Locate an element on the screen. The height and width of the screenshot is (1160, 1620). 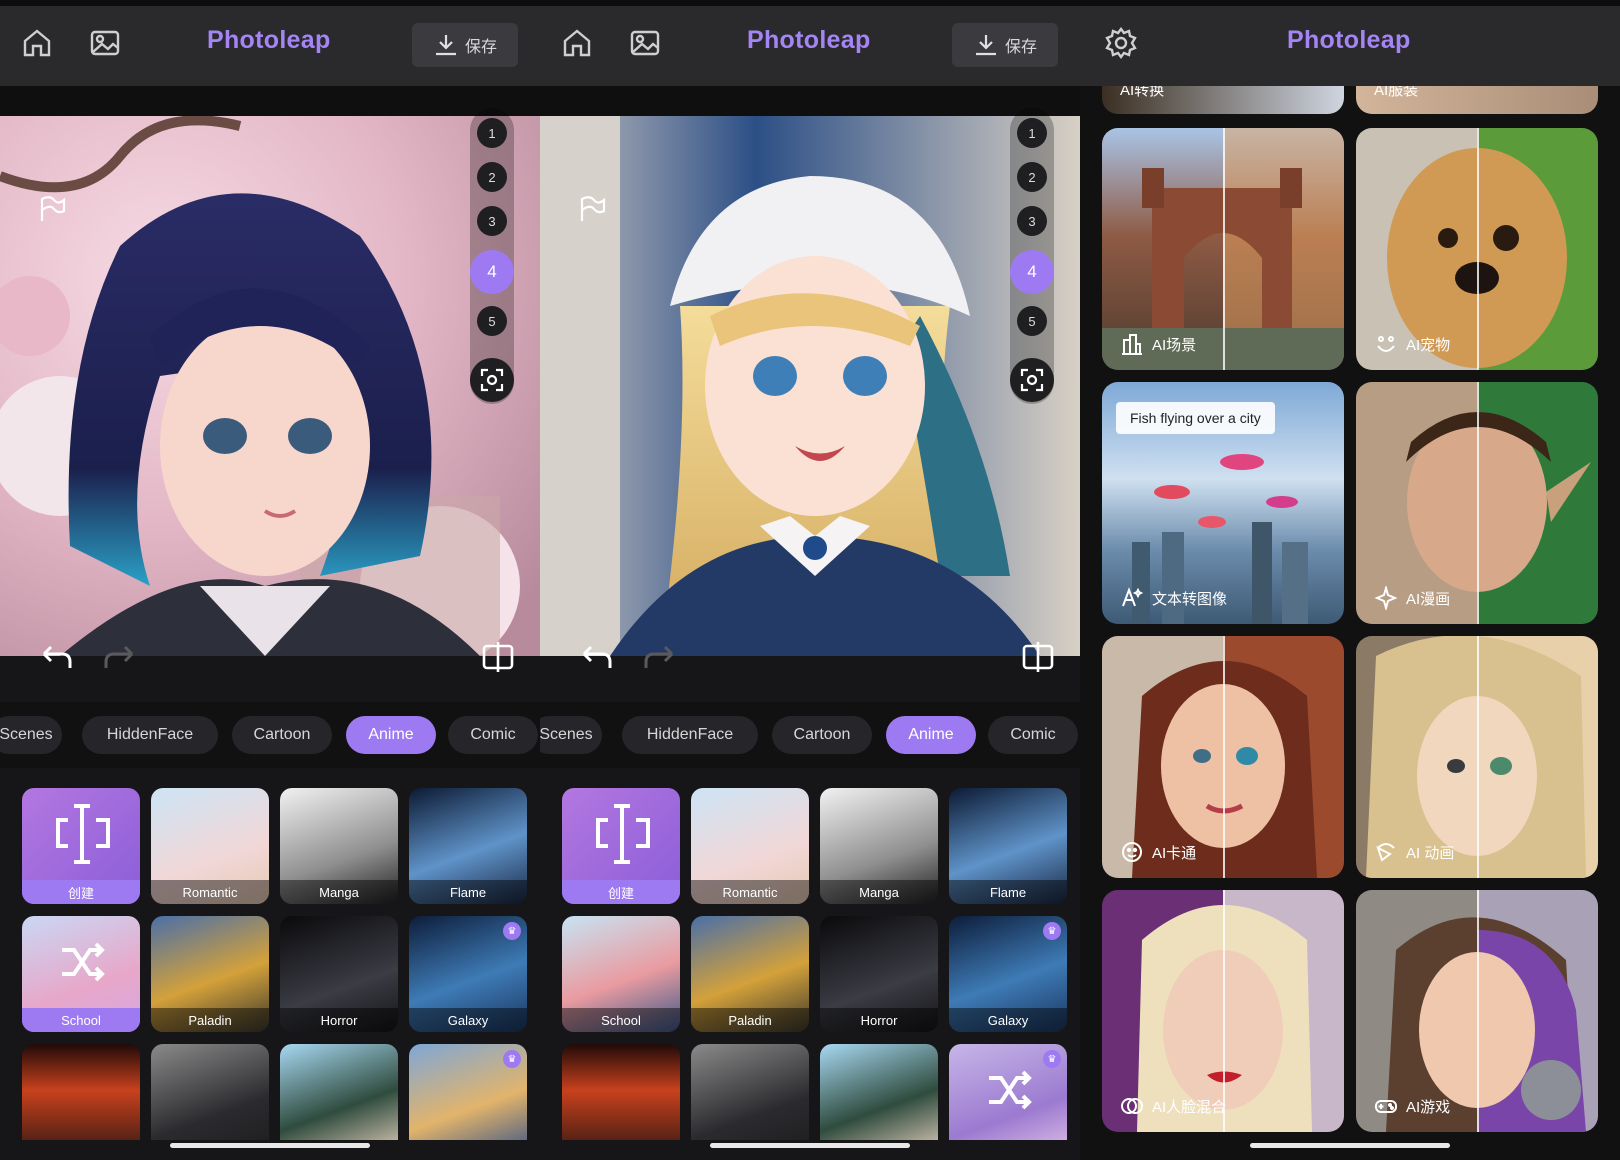
feature-card-ai-transform: AI转换 is located at coordinates (1223, 100).